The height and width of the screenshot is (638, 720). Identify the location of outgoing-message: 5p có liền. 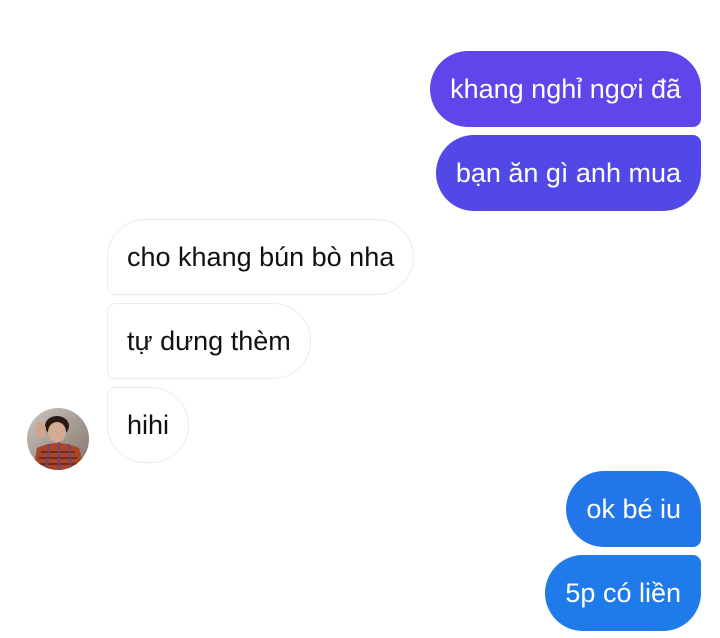
(623, 593).